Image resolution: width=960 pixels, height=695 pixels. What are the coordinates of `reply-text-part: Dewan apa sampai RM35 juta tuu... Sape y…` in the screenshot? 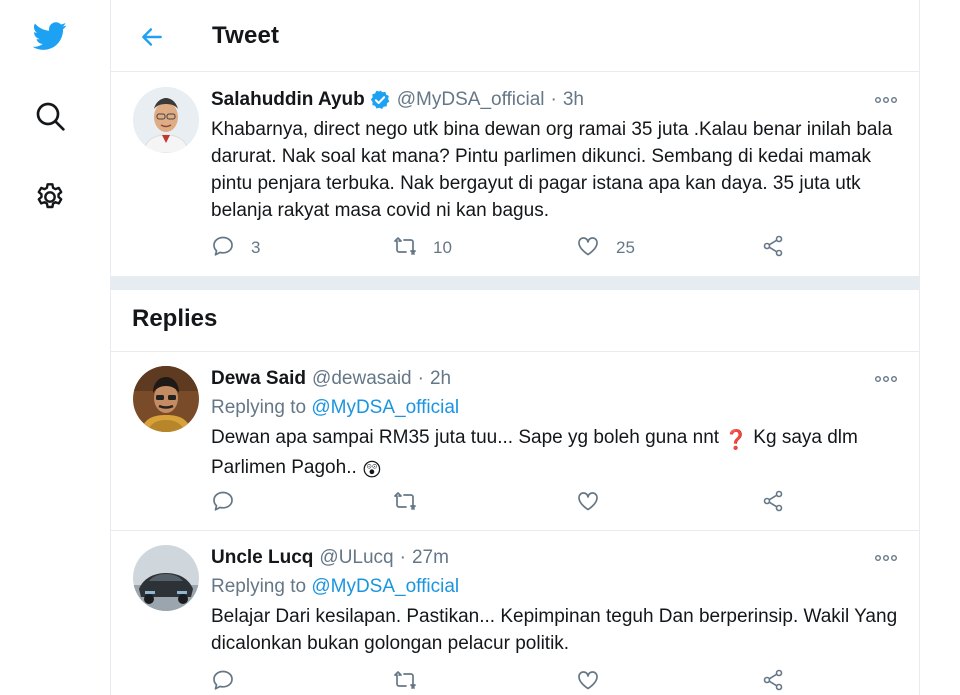 It's located at (465, 437).